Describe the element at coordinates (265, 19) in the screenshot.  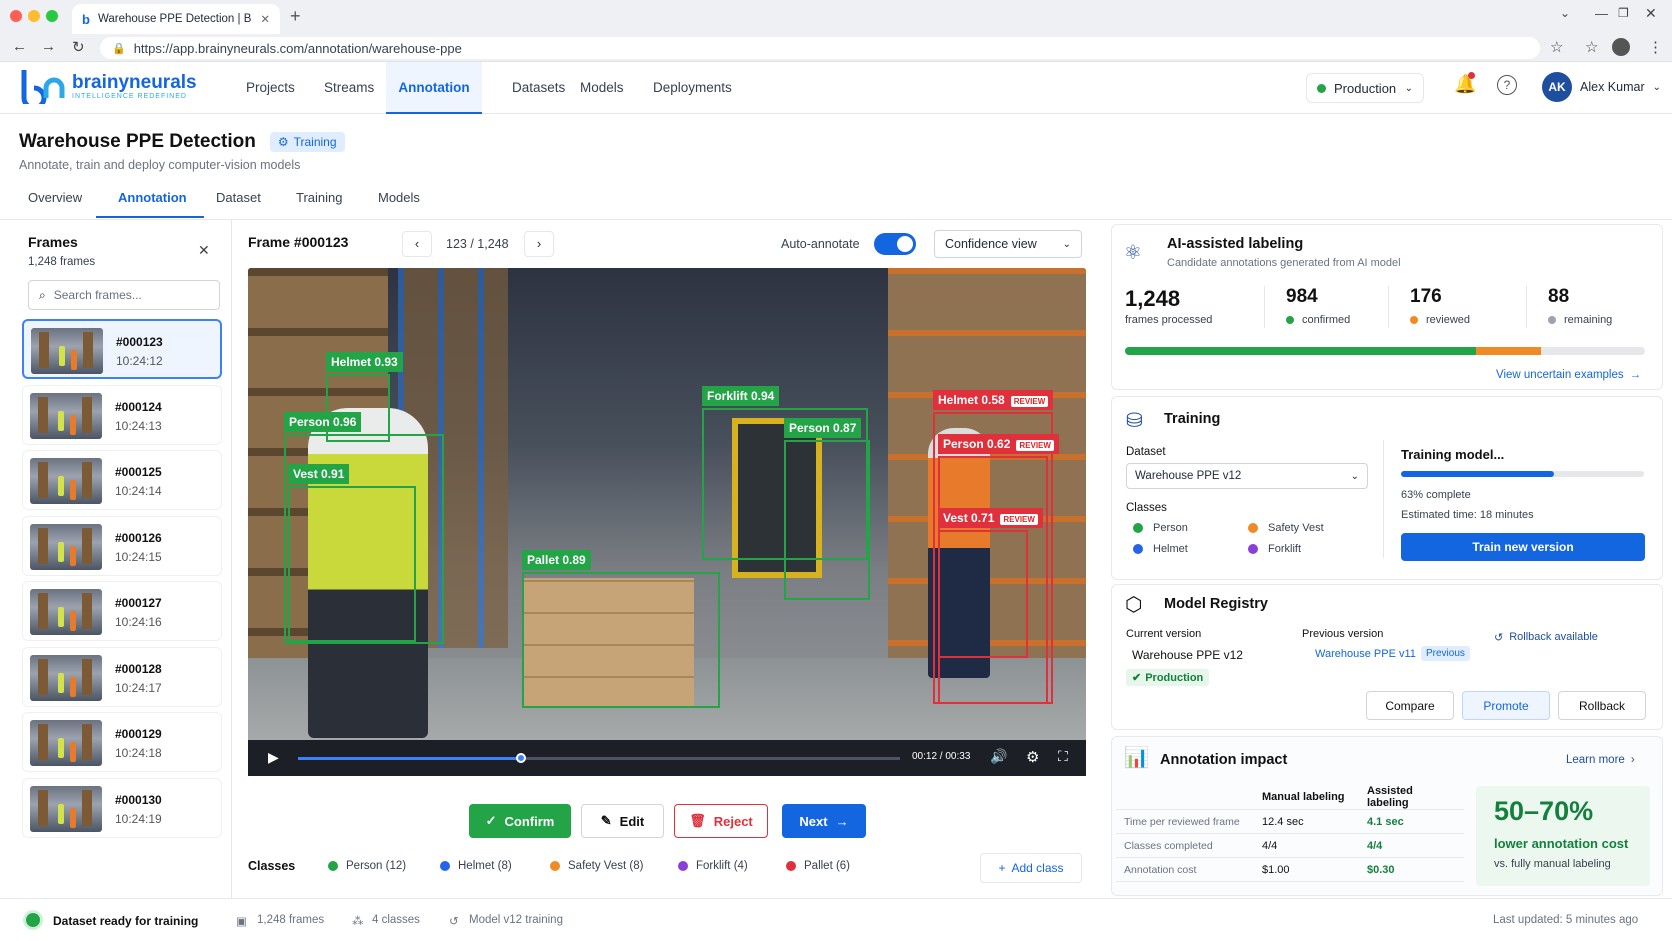
I see `close-tab-icon: ✕` at that location.